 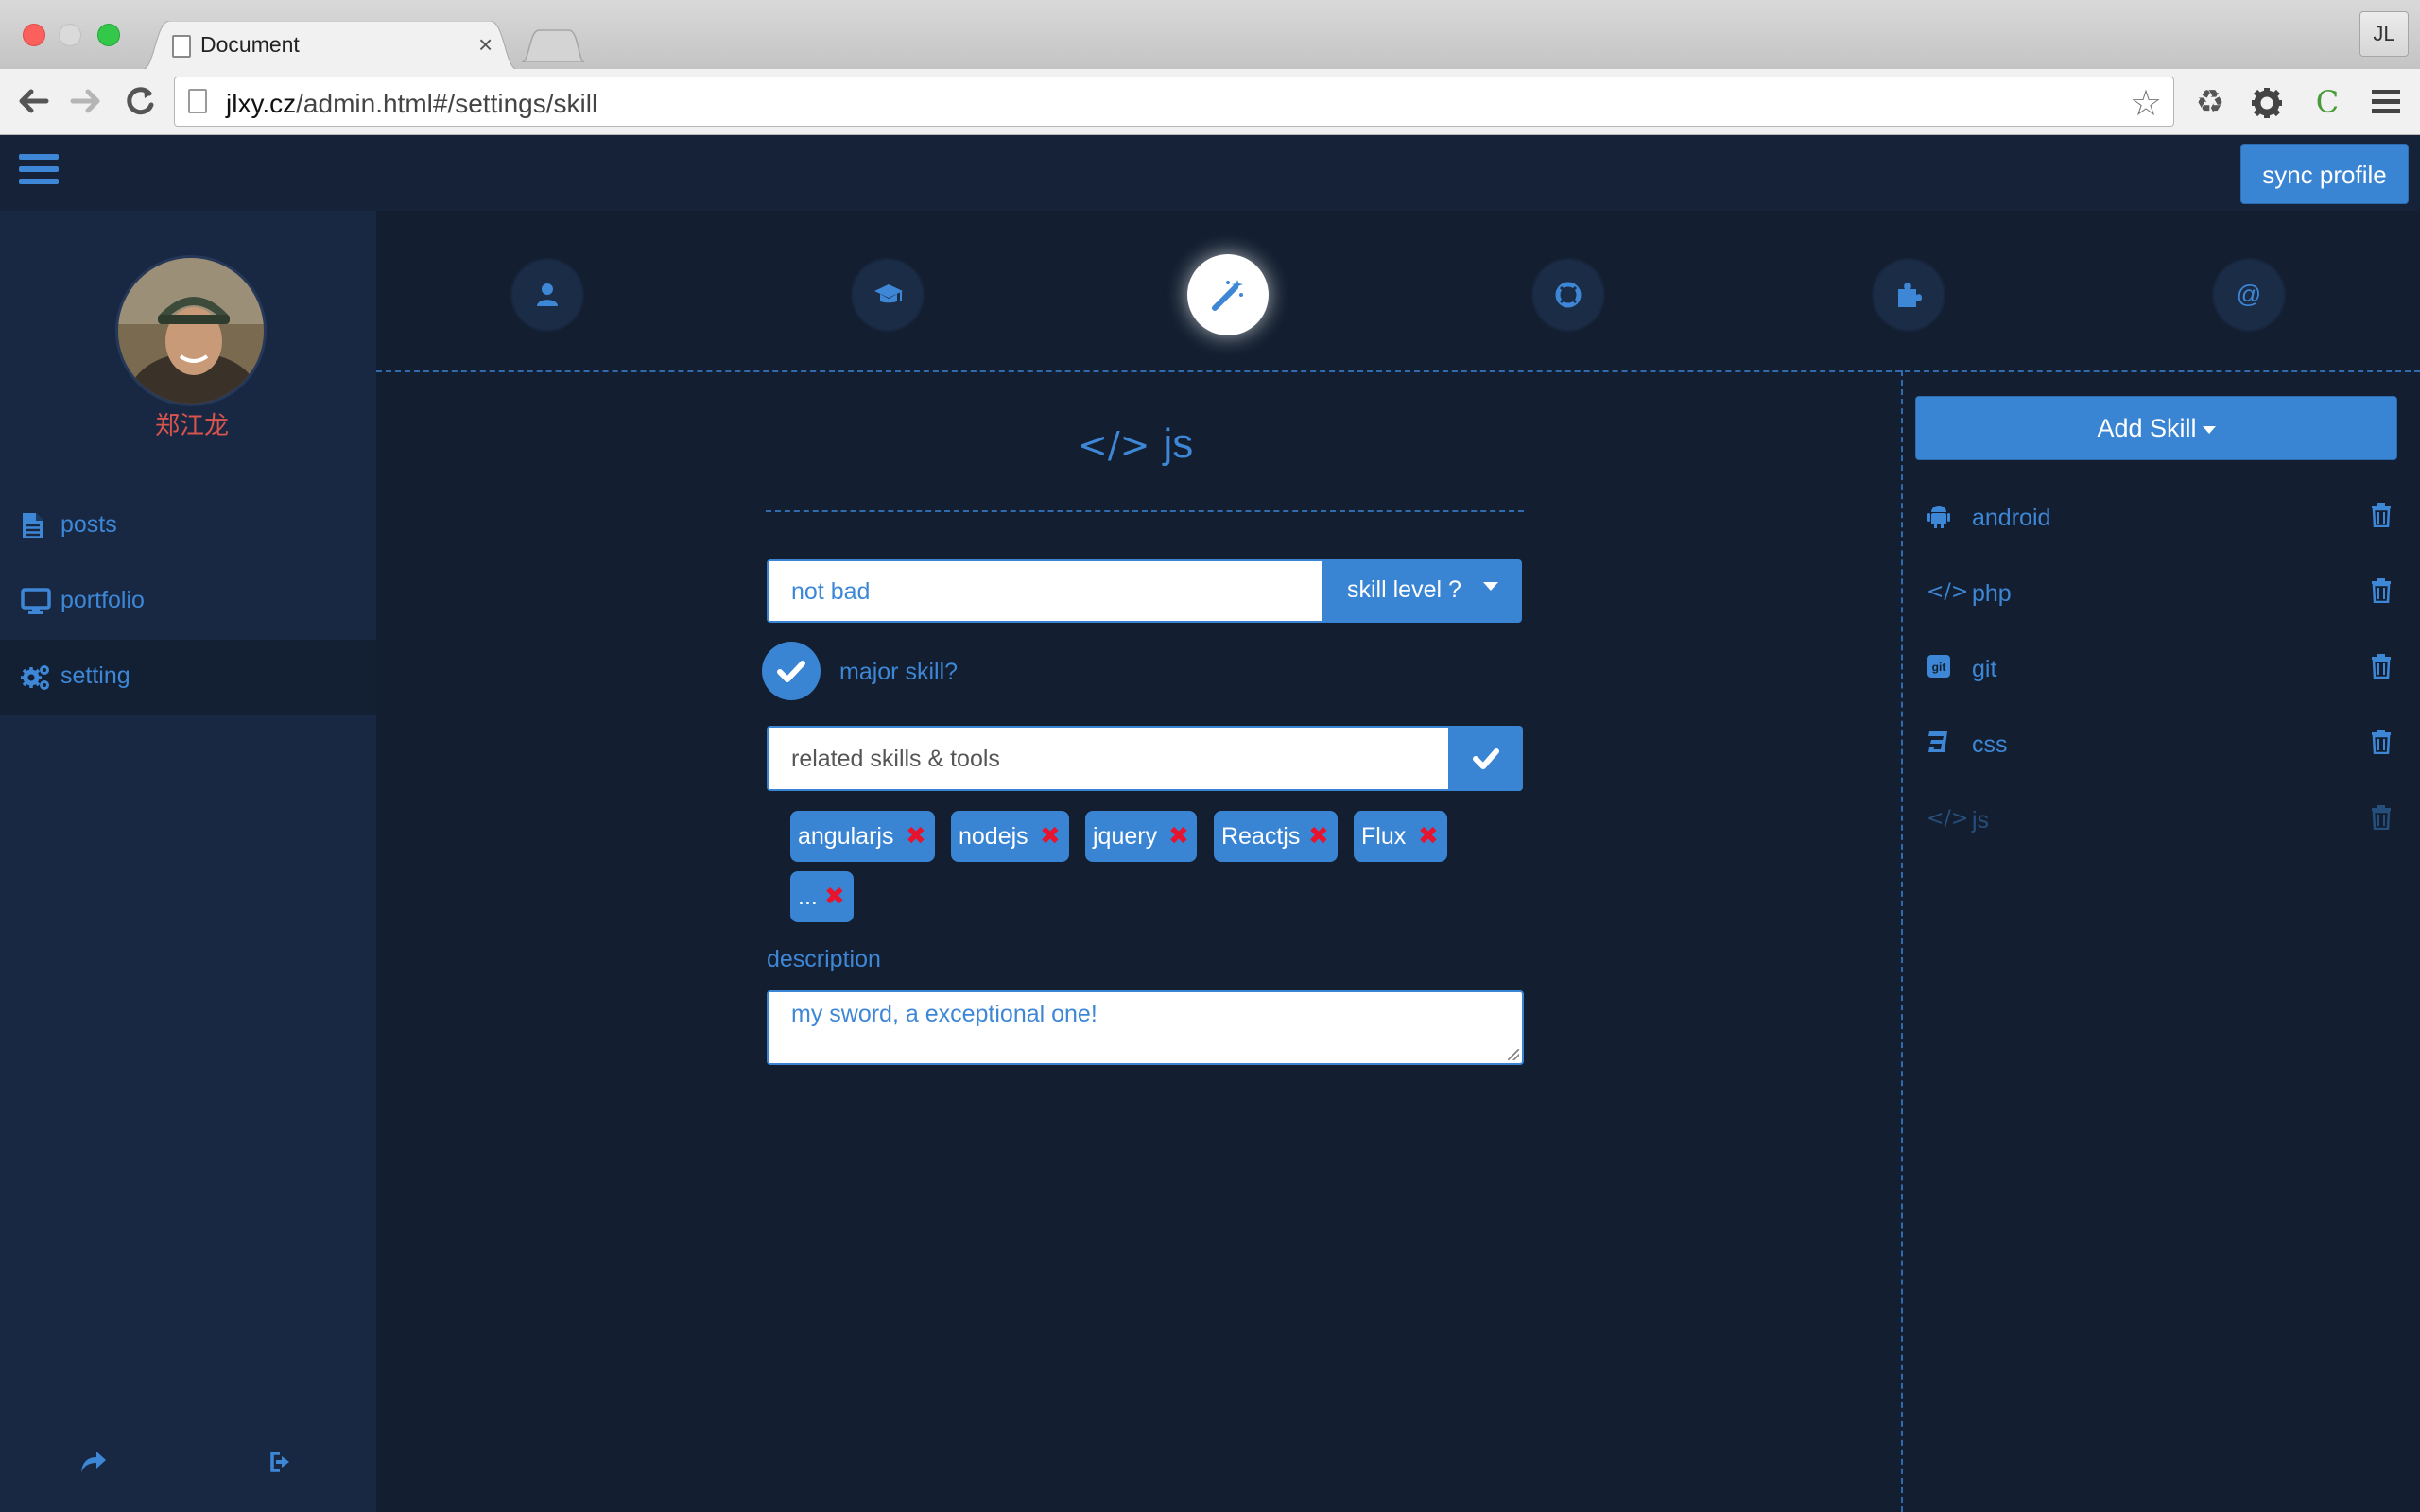 What do you see at coordinates (1108, 758) in the screenshot?
I see `related-skills-input: related skills & tools` at bounding box center [1108, 758].